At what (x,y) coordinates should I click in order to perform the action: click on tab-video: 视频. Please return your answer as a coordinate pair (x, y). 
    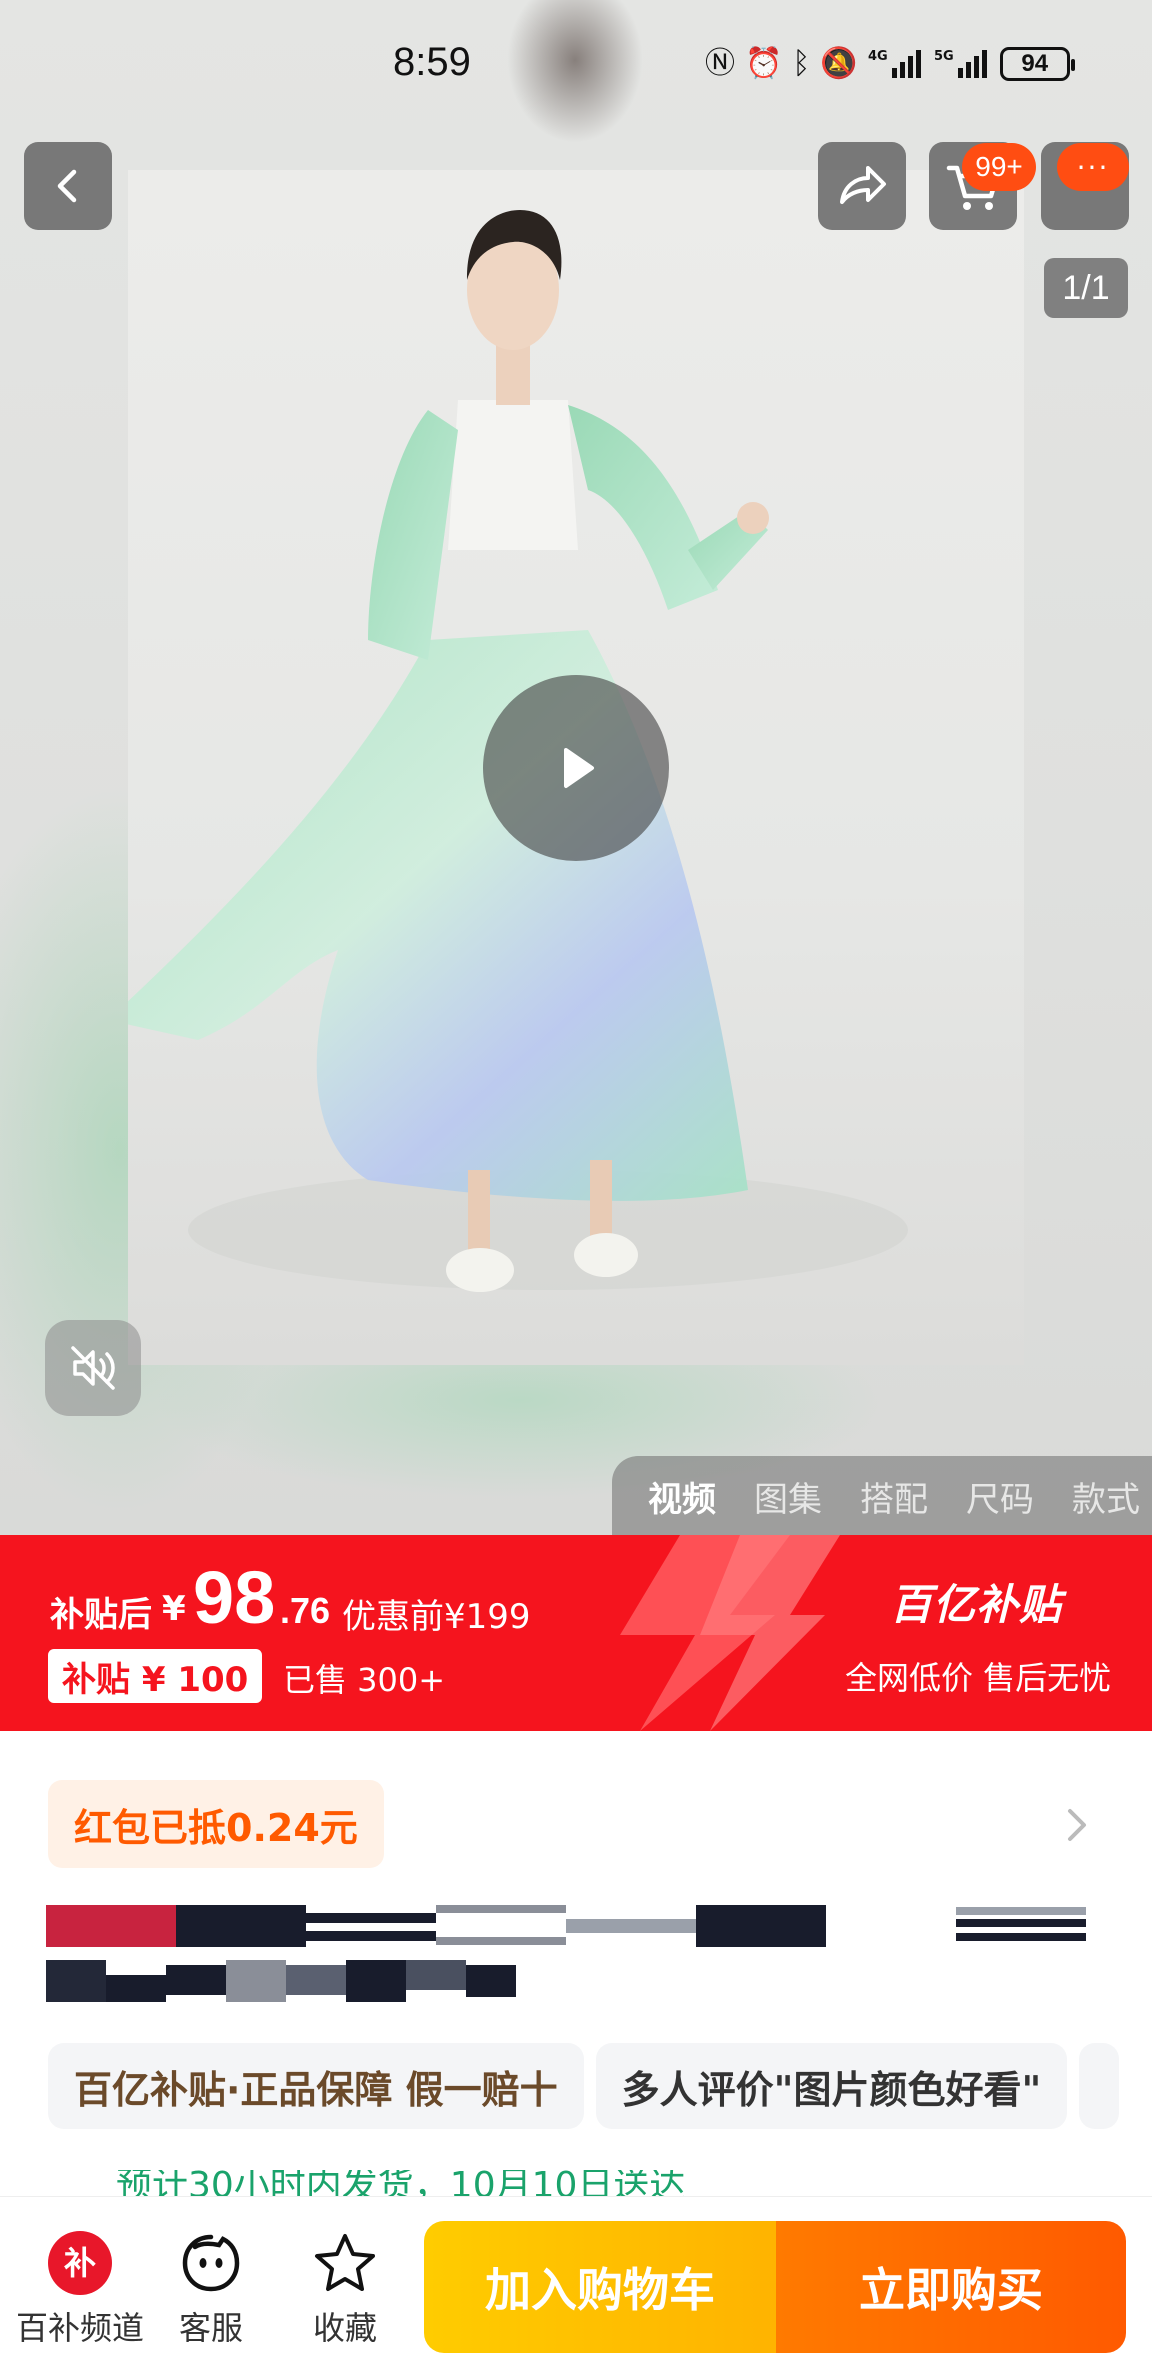
    Looking at the image, I should click on (682, 1496).